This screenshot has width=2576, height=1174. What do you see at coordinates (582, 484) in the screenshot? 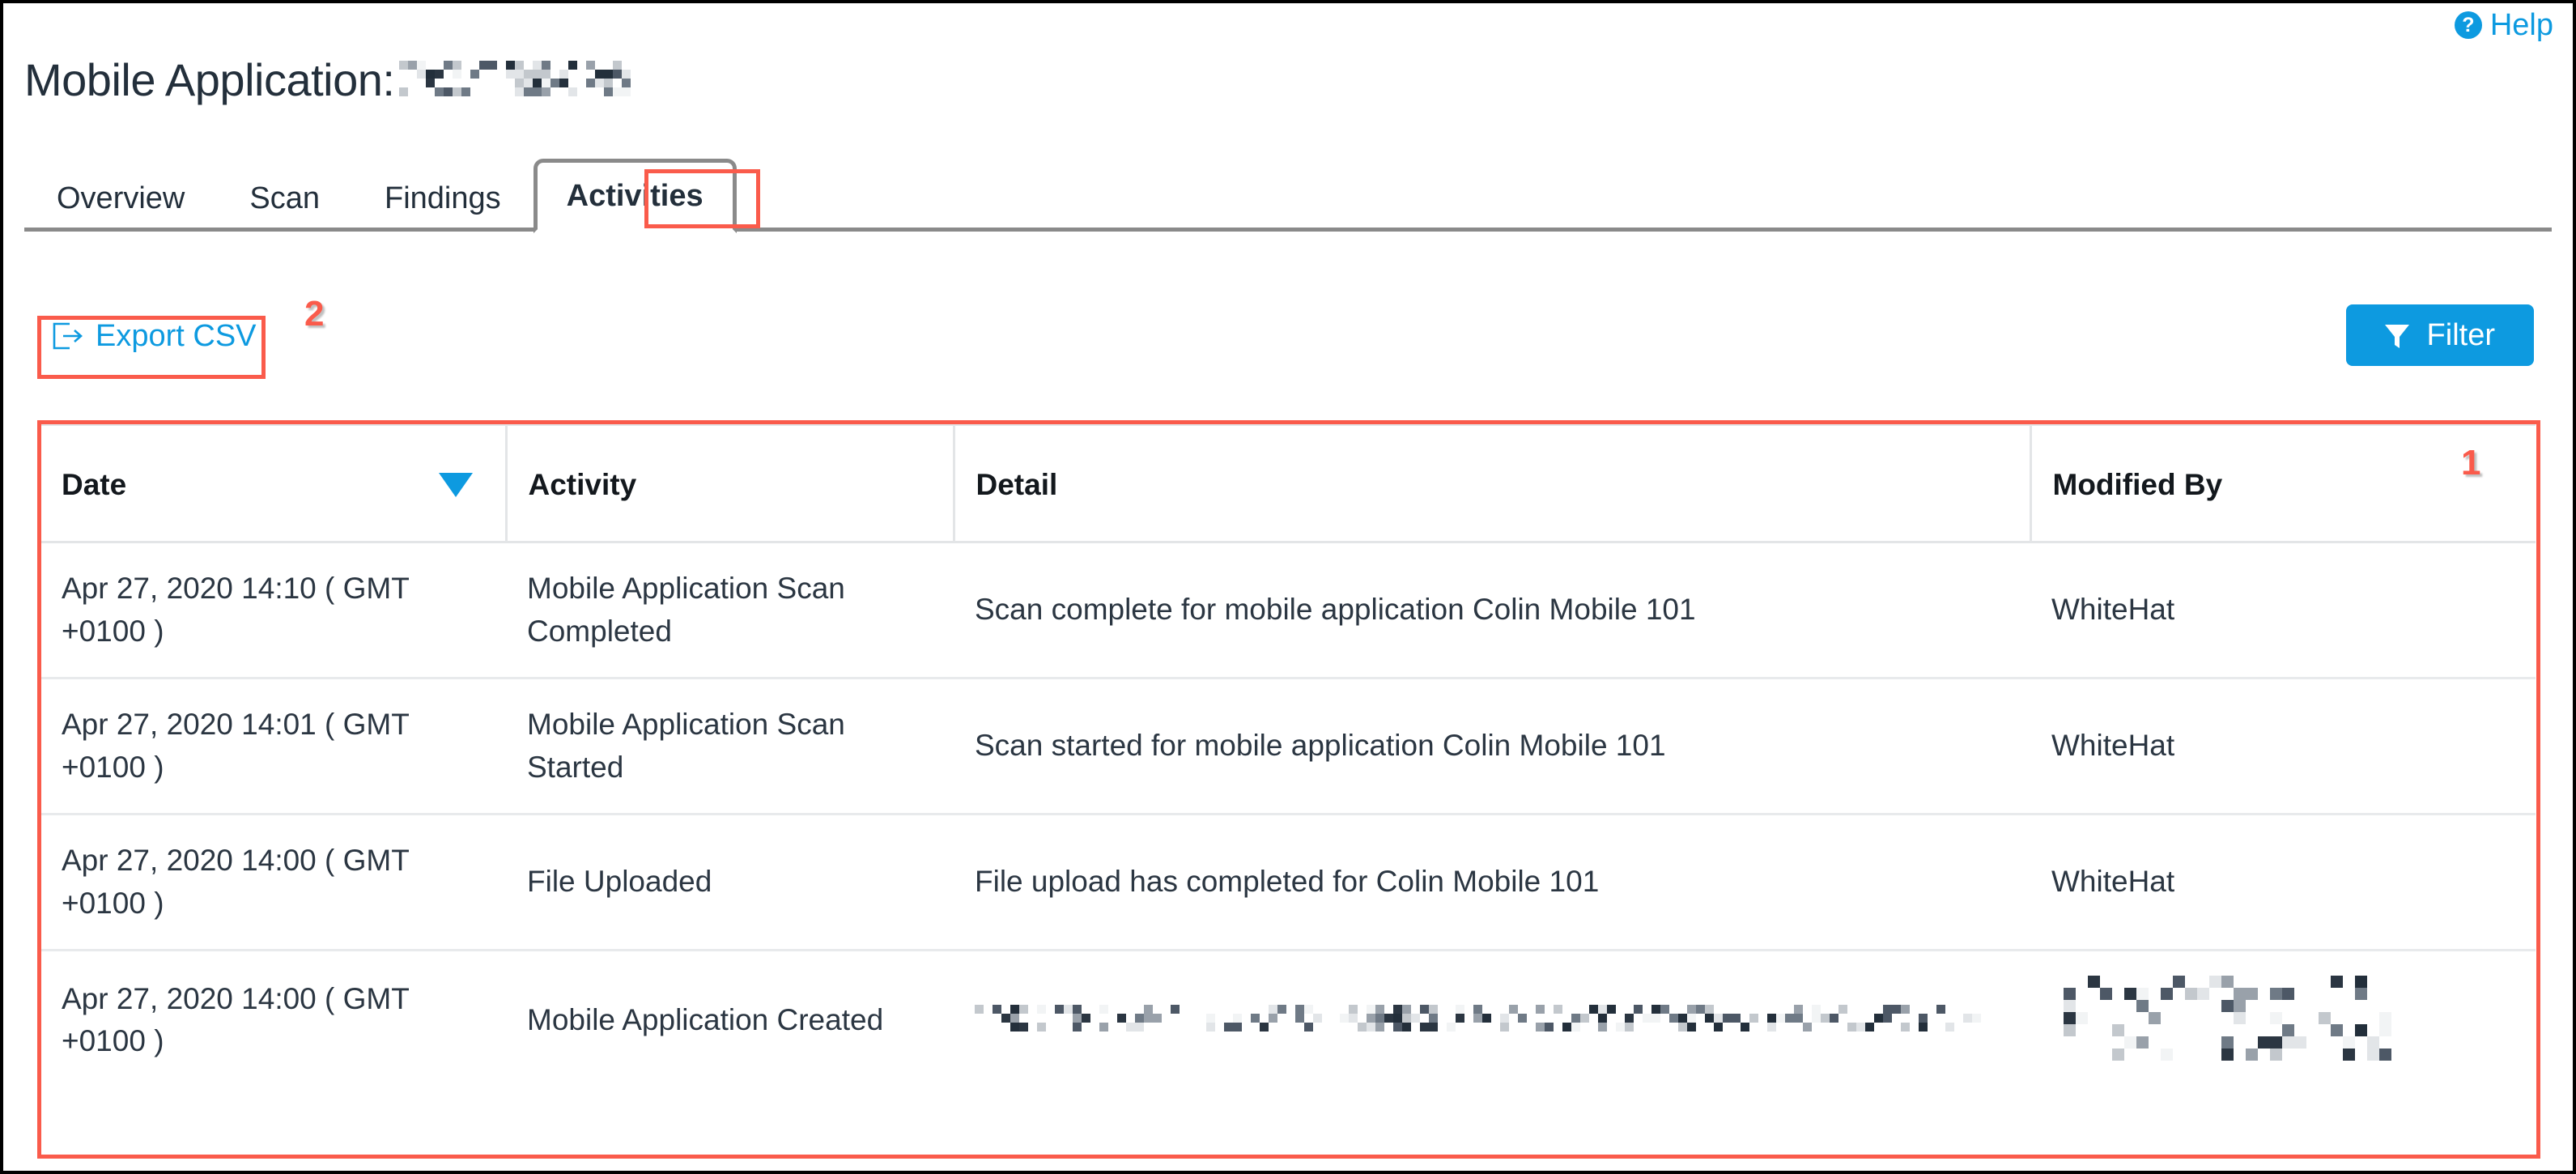
I see `column-header-activity-label: Activity` at bounding box center [582, 484].